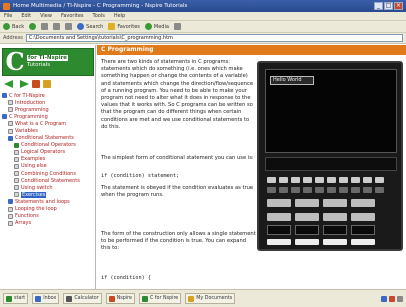  I want to click on tree-item-label: Functions, so click(27, 216).